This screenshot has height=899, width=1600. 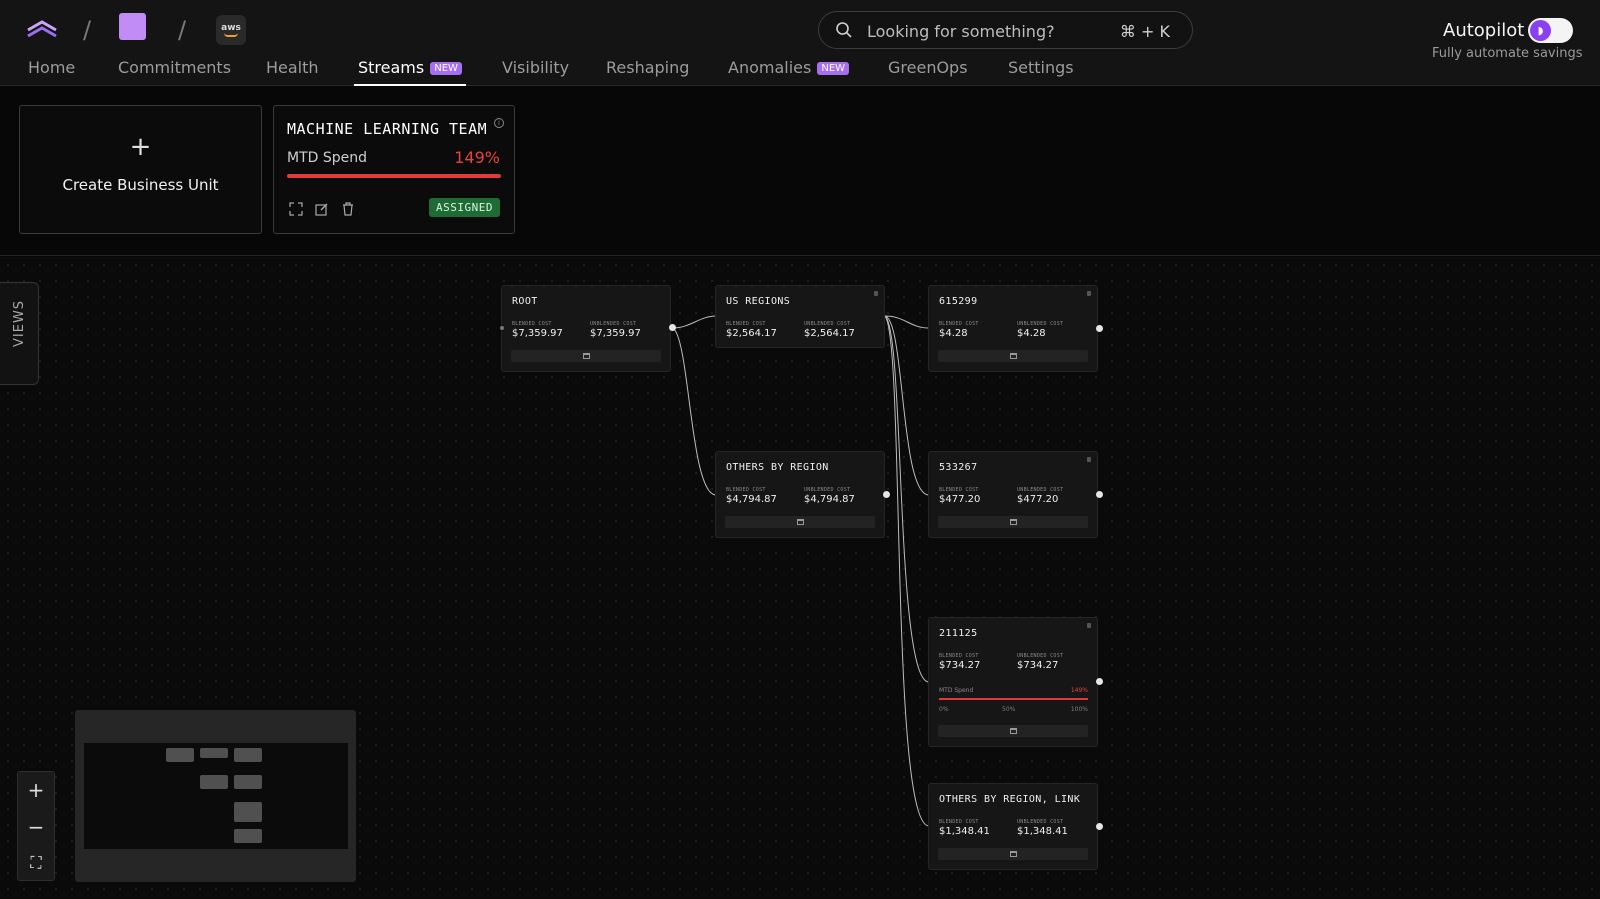 What do you see at coordinates (36, 790) in the screenshot?
I see `zoom-in-button: +` at bounding box center [36, 790].